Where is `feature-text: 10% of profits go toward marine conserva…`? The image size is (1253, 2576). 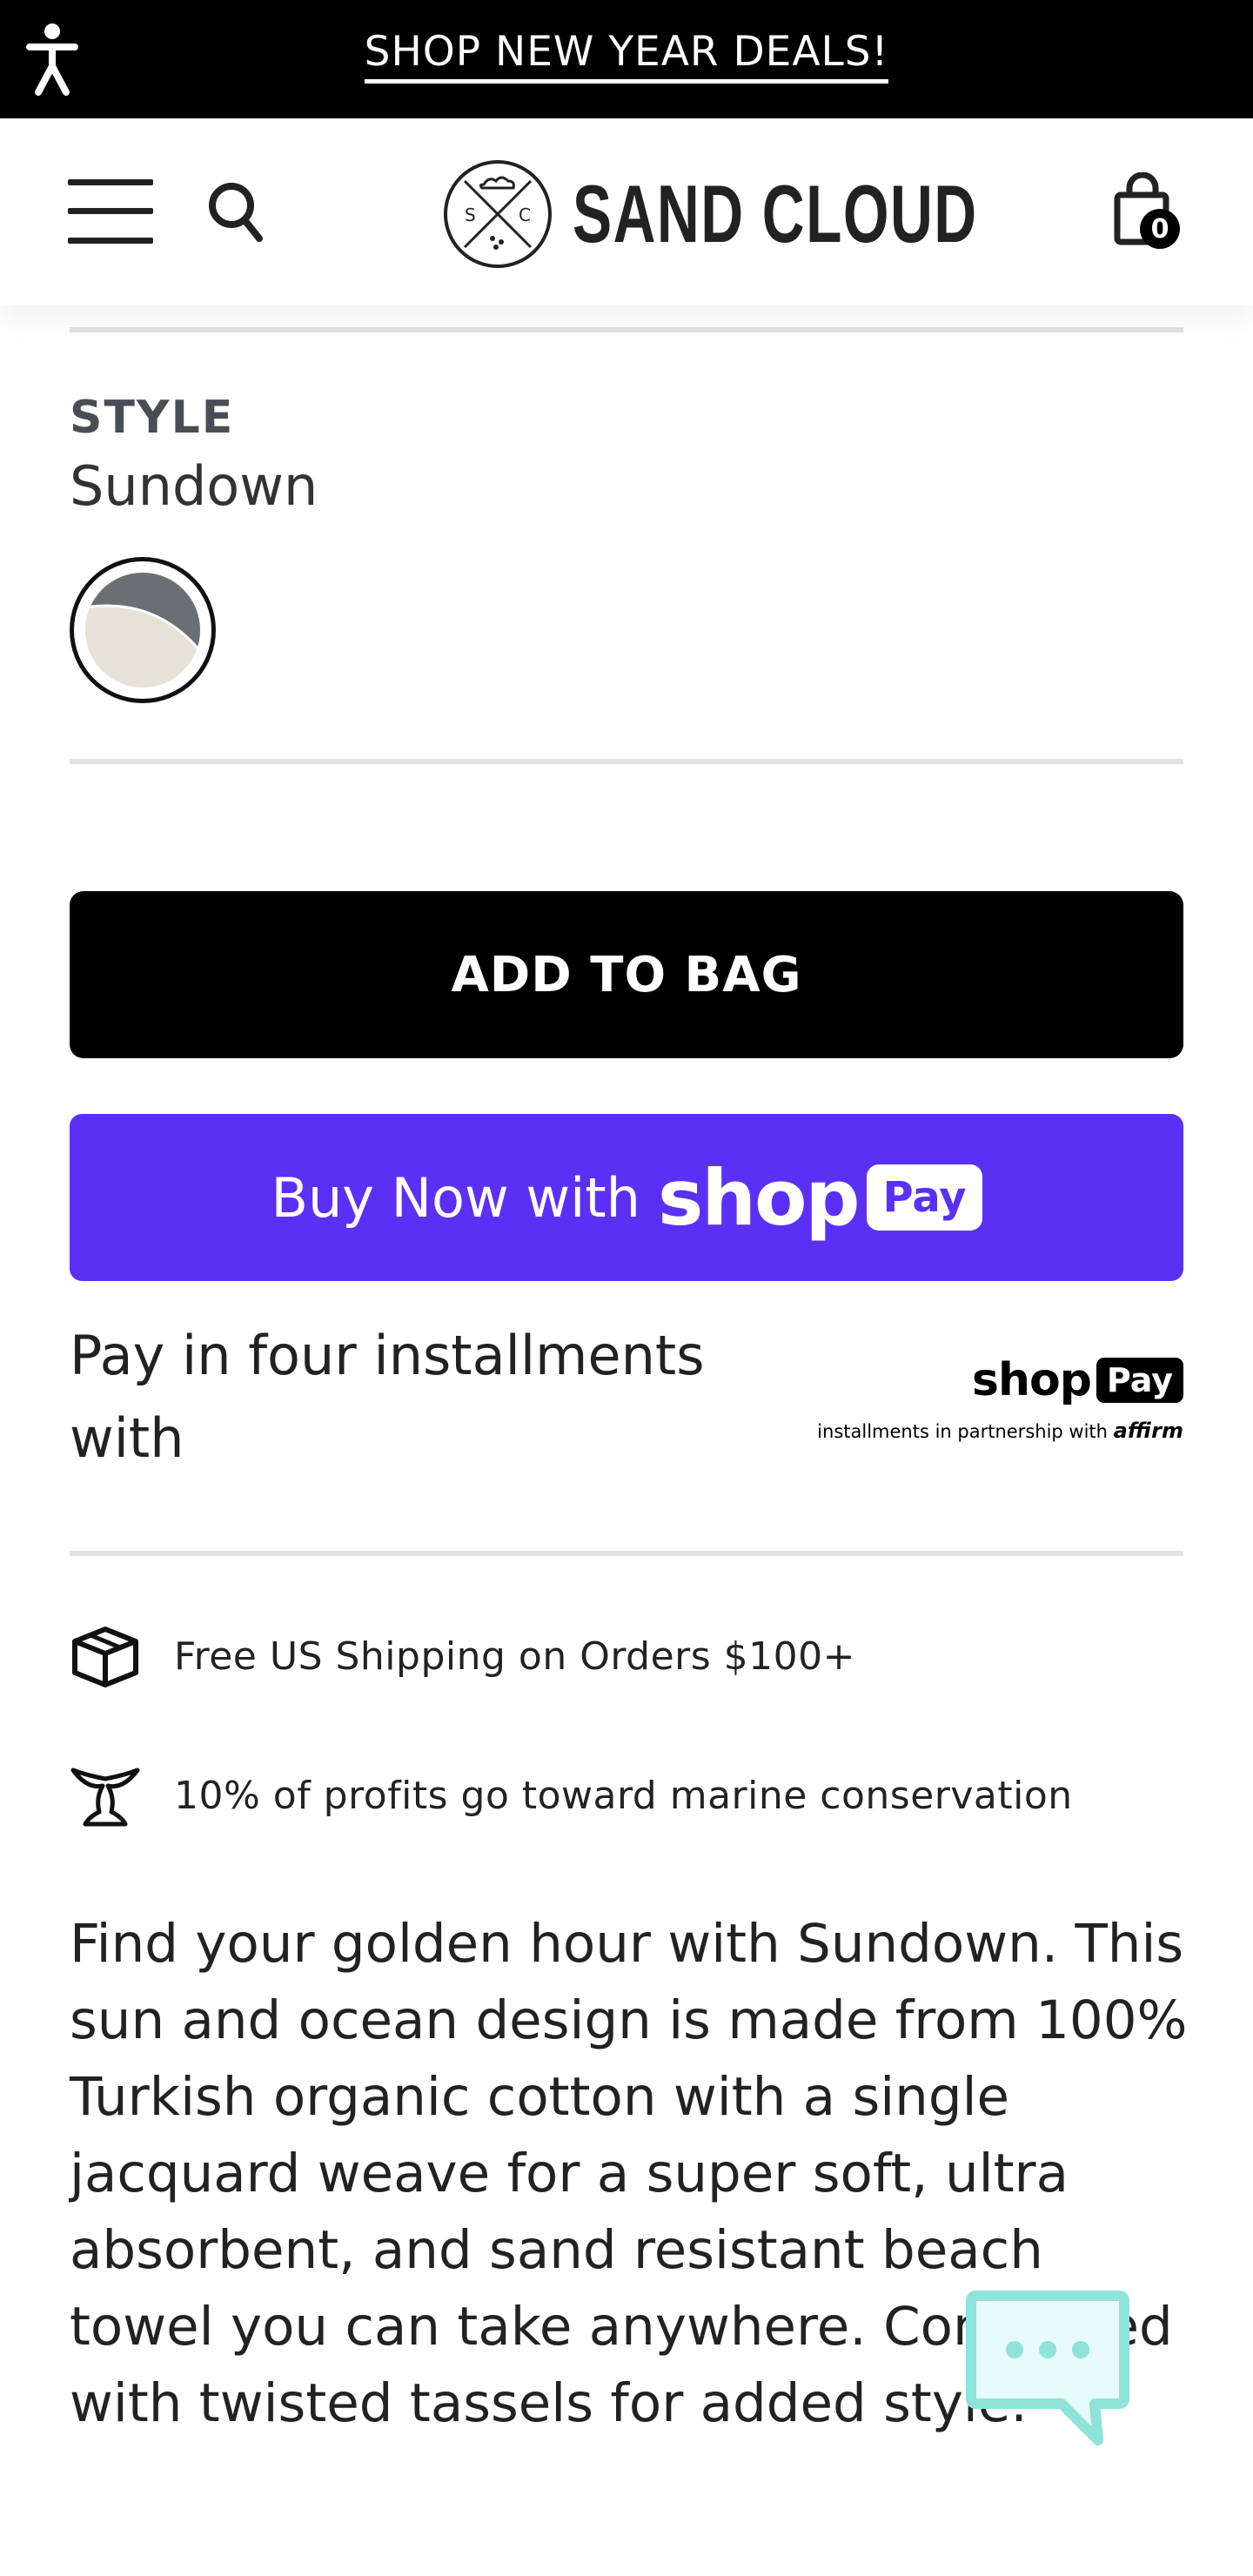 feature-text: 10% of profits go toward marine conserva… is located at coordinates (623, 1795).